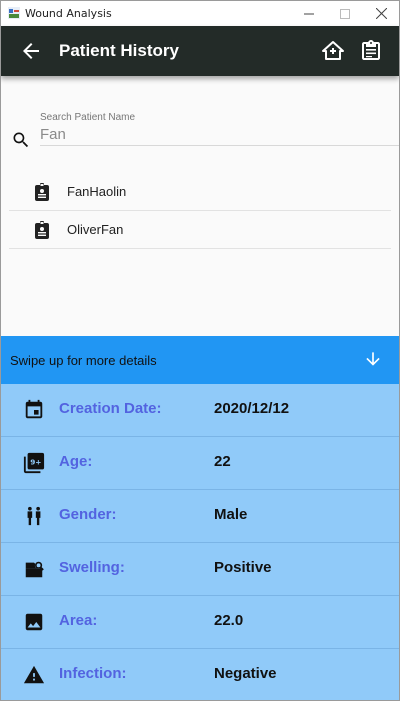 This screenshot has width=400, height=701. What do you see at coordinates (83, 360) in the screenshot?
I see `swipe-hint: Swipe up for more details` at bounding box center [83, 360].